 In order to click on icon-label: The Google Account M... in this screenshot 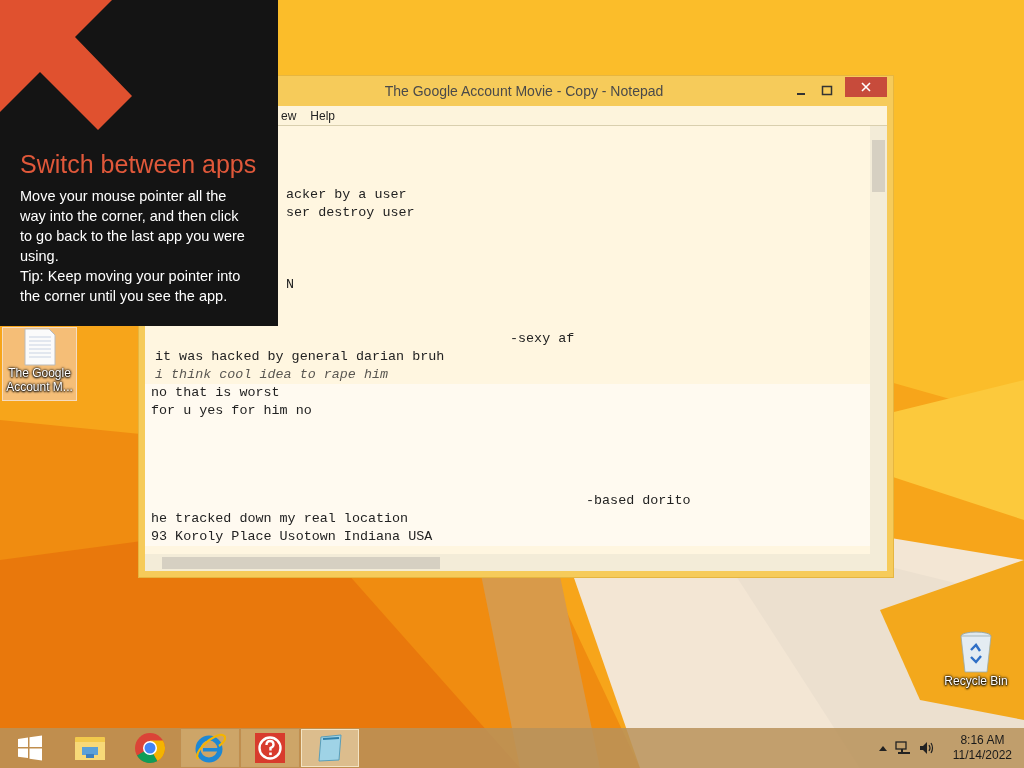, I will do `click(39, 380)`.